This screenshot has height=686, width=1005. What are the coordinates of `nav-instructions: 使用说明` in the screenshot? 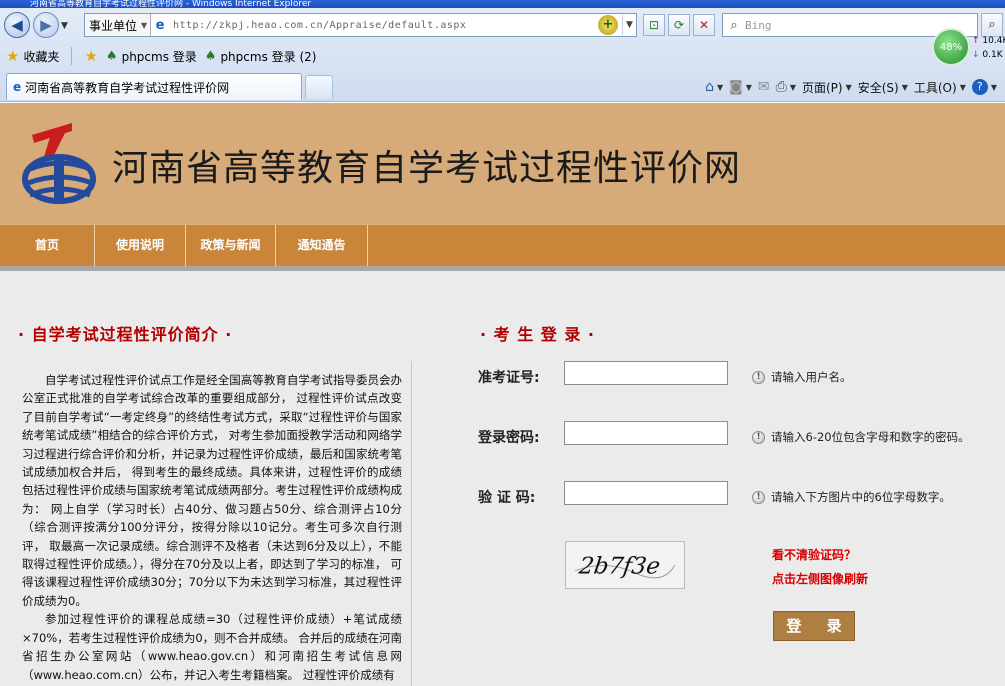 It's located at (140, 245).